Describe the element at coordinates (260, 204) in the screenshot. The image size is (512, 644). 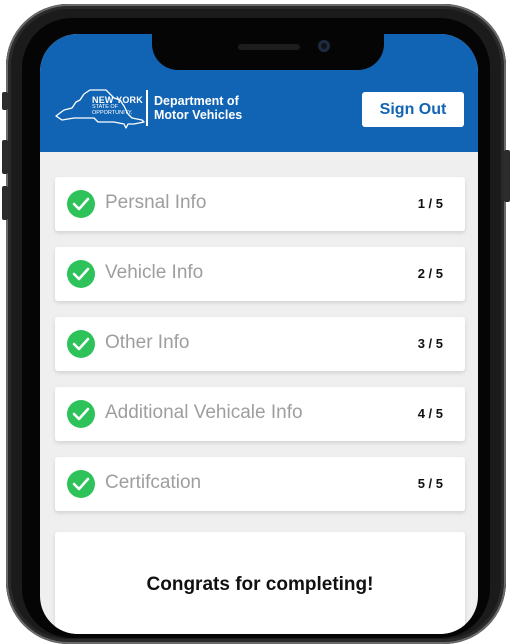
I see `step-card-personal-info: Persnal Info 1 / 5` at that location.